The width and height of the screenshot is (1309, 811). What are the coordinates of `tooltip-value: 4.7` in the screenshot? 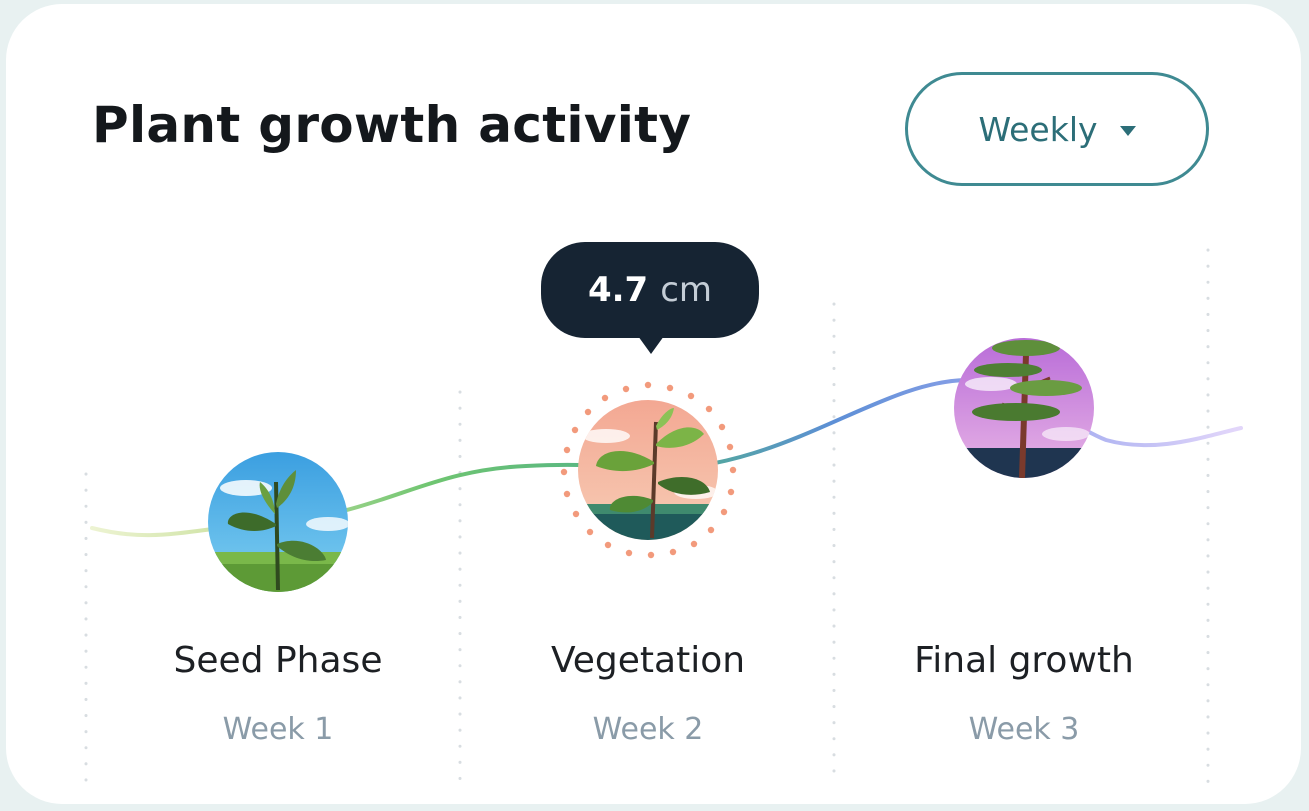 It's located at (618, 290).